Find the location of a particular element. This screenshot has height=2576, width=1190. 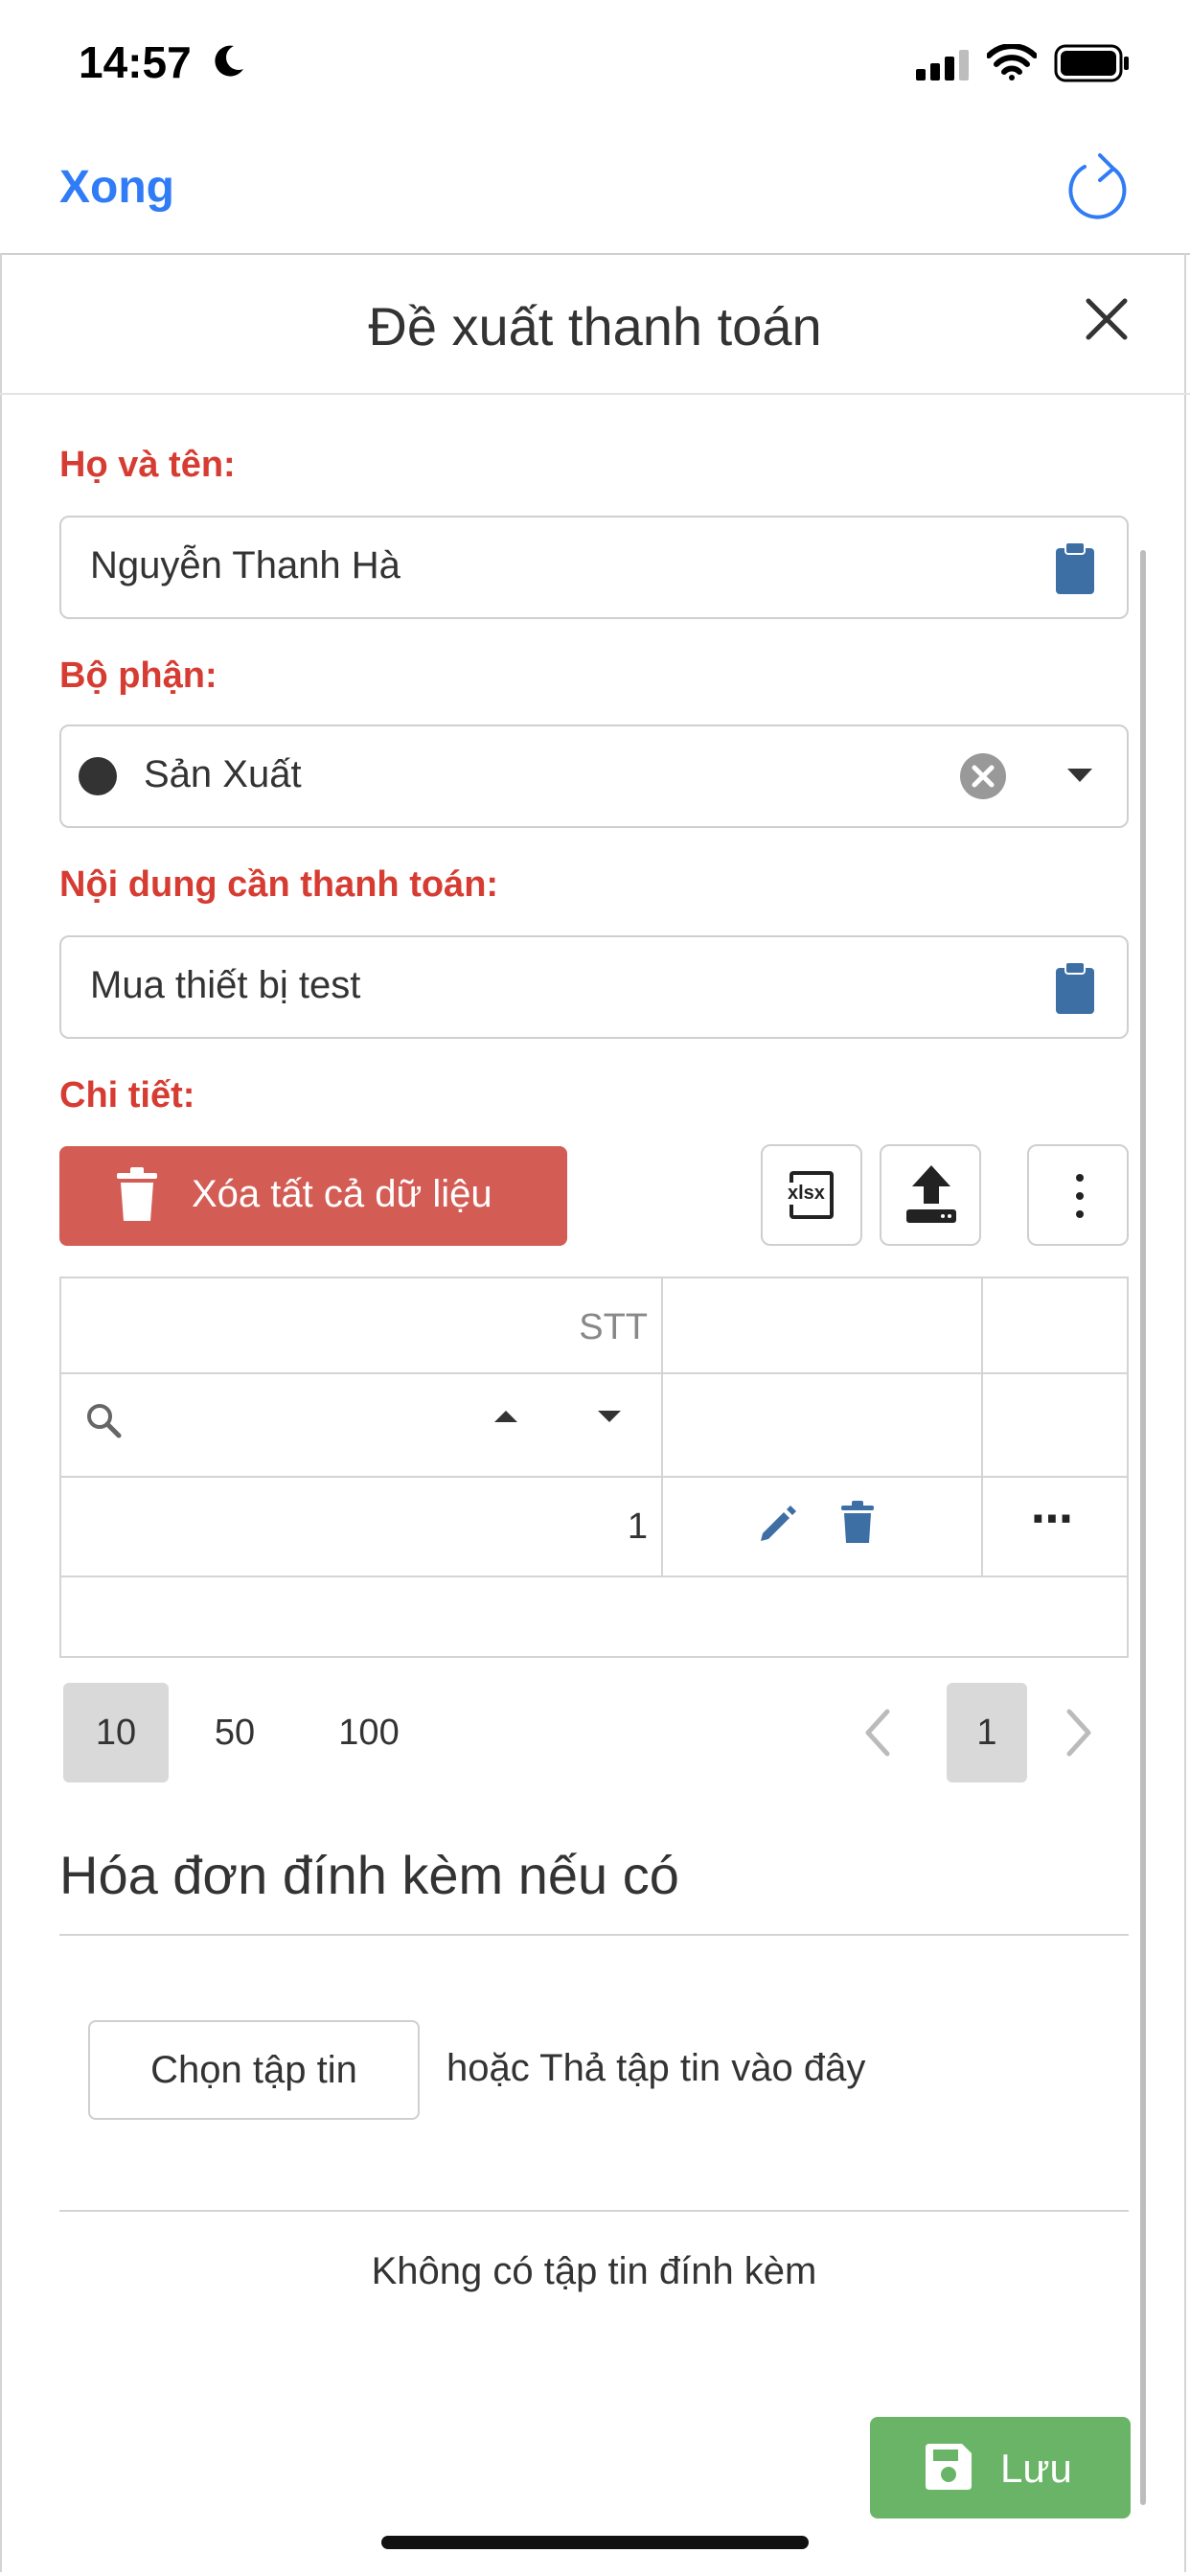

moon-icon is located at coordinates (228, 63).